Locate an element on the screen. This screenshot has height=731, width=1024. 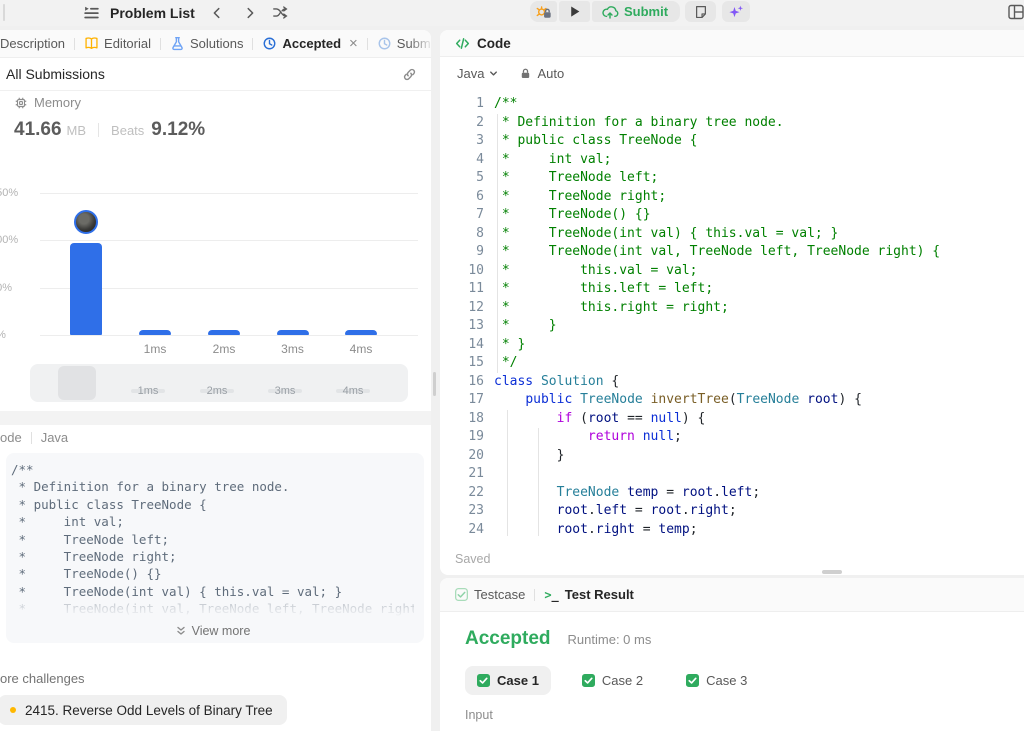
line-number: 3 is located at coordinates (480, 140).